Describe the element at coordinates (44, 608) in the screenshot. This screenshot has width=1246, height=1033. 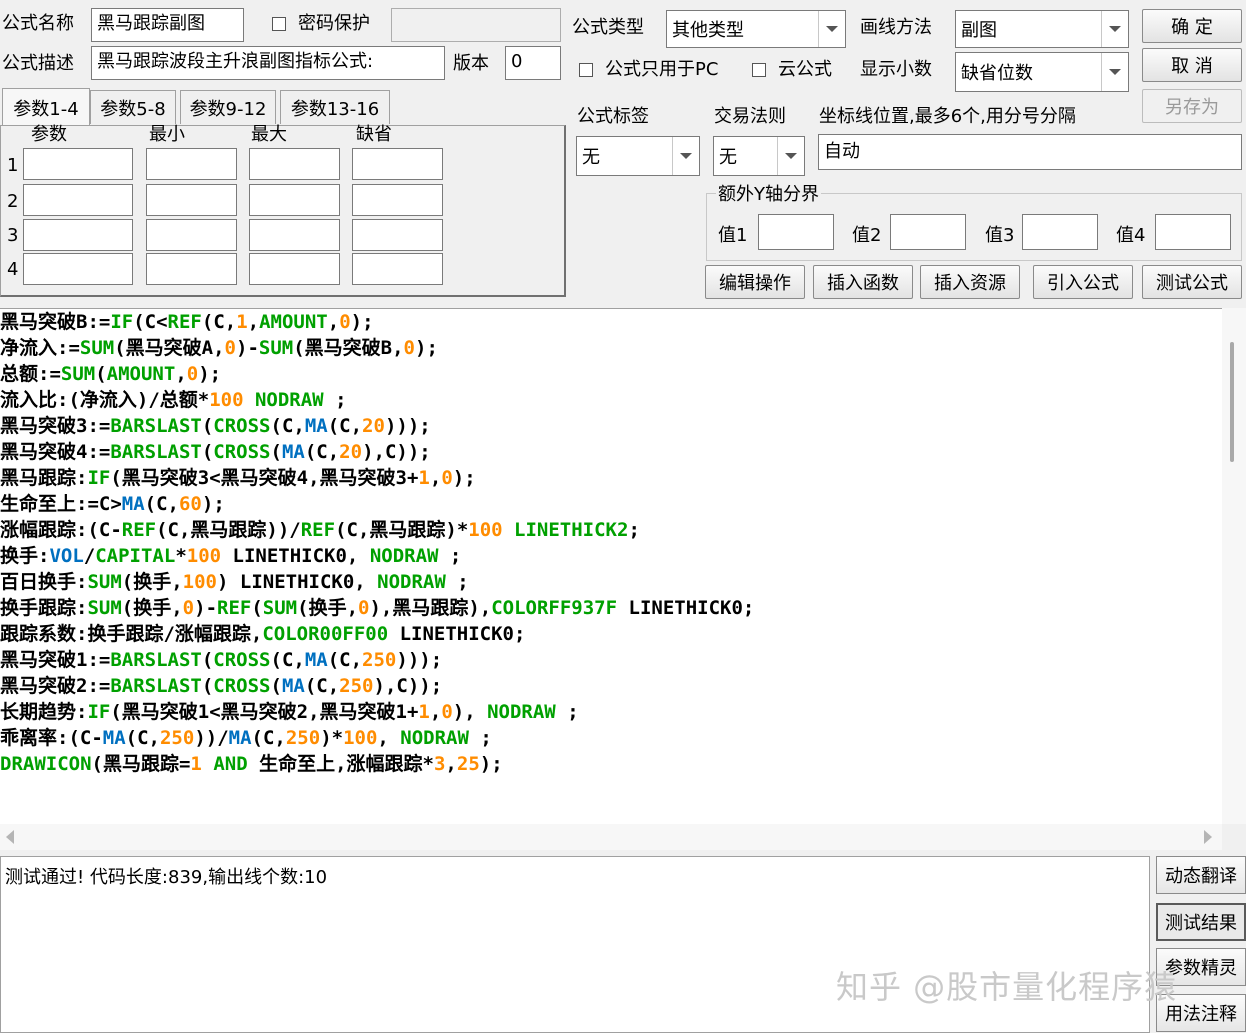
I see `code-token: 换手跟踪:` at that location.